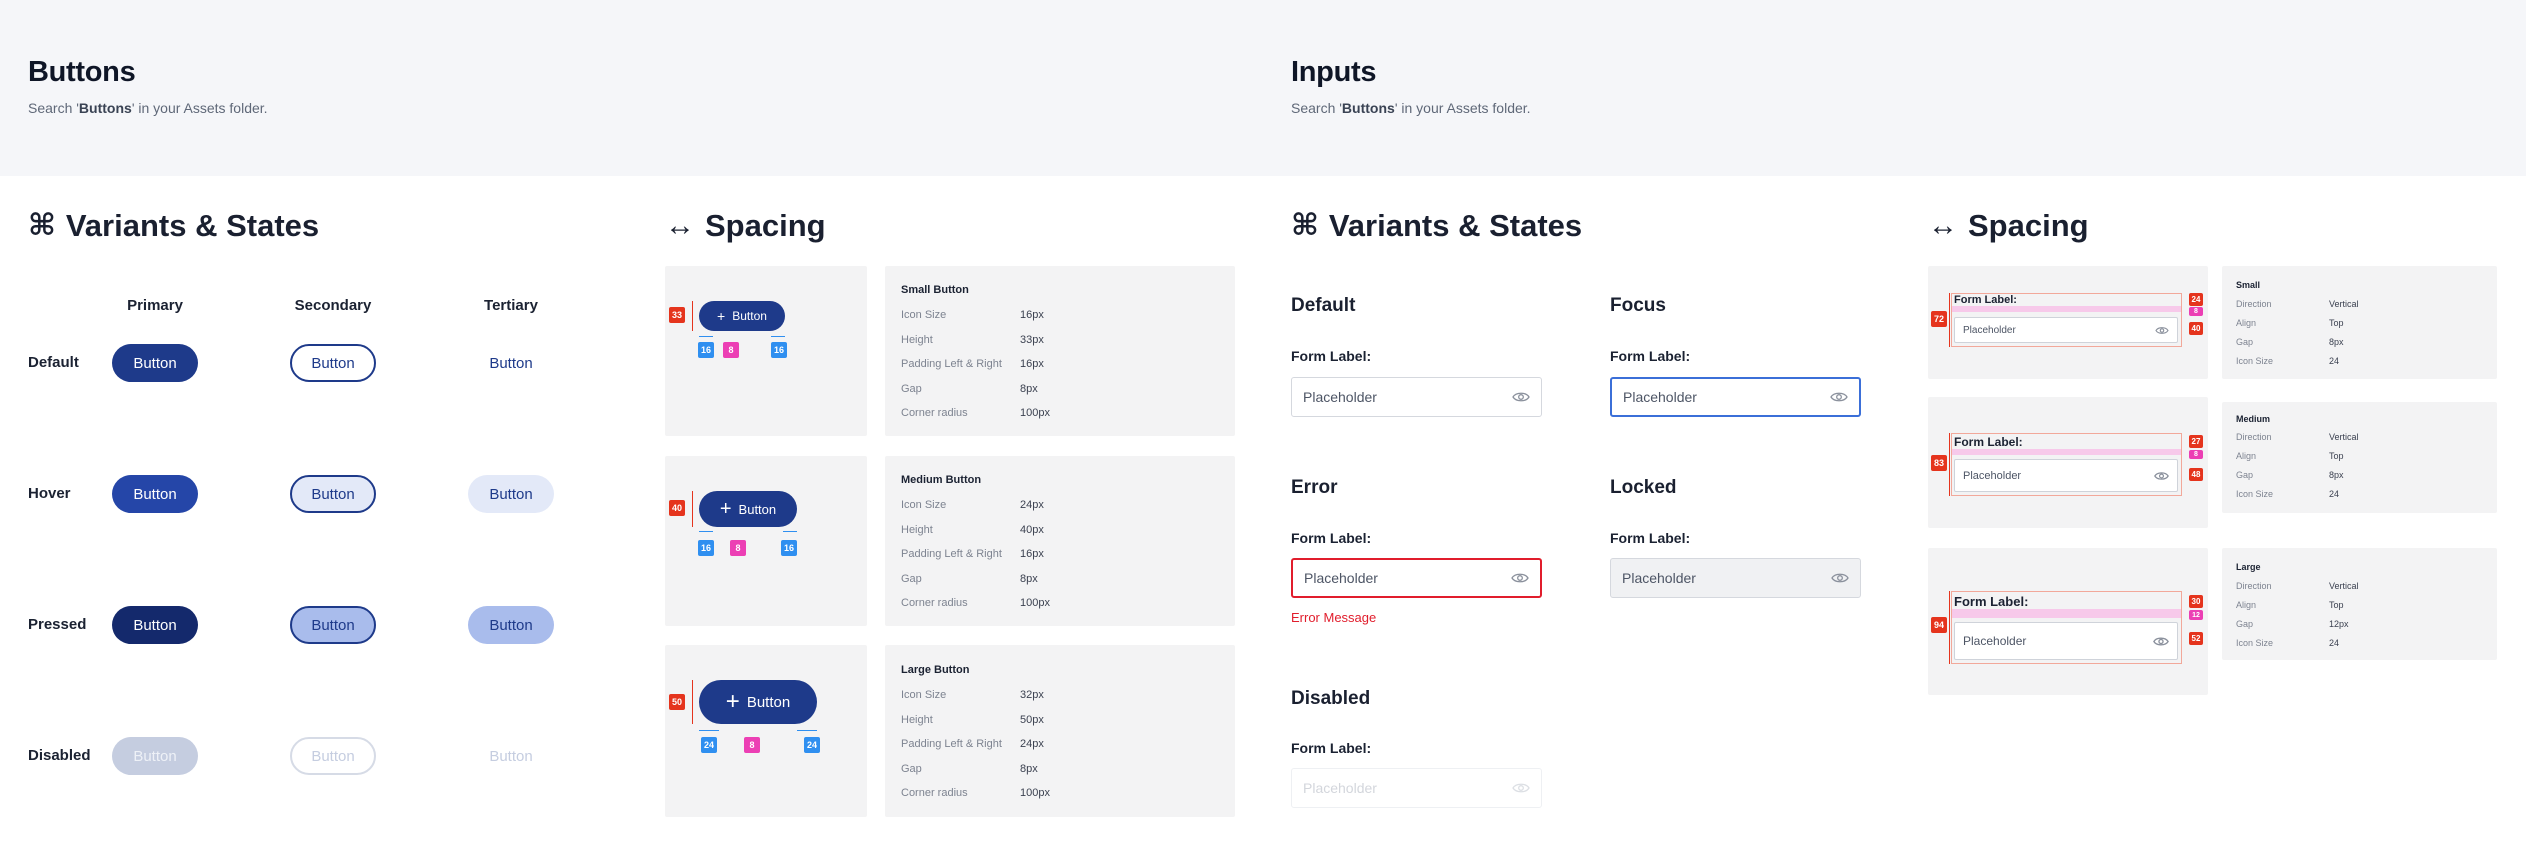  Describe the element at coordinates (333, 494) in the screenshot. I see `secondary-hover-button: Button` at that location.